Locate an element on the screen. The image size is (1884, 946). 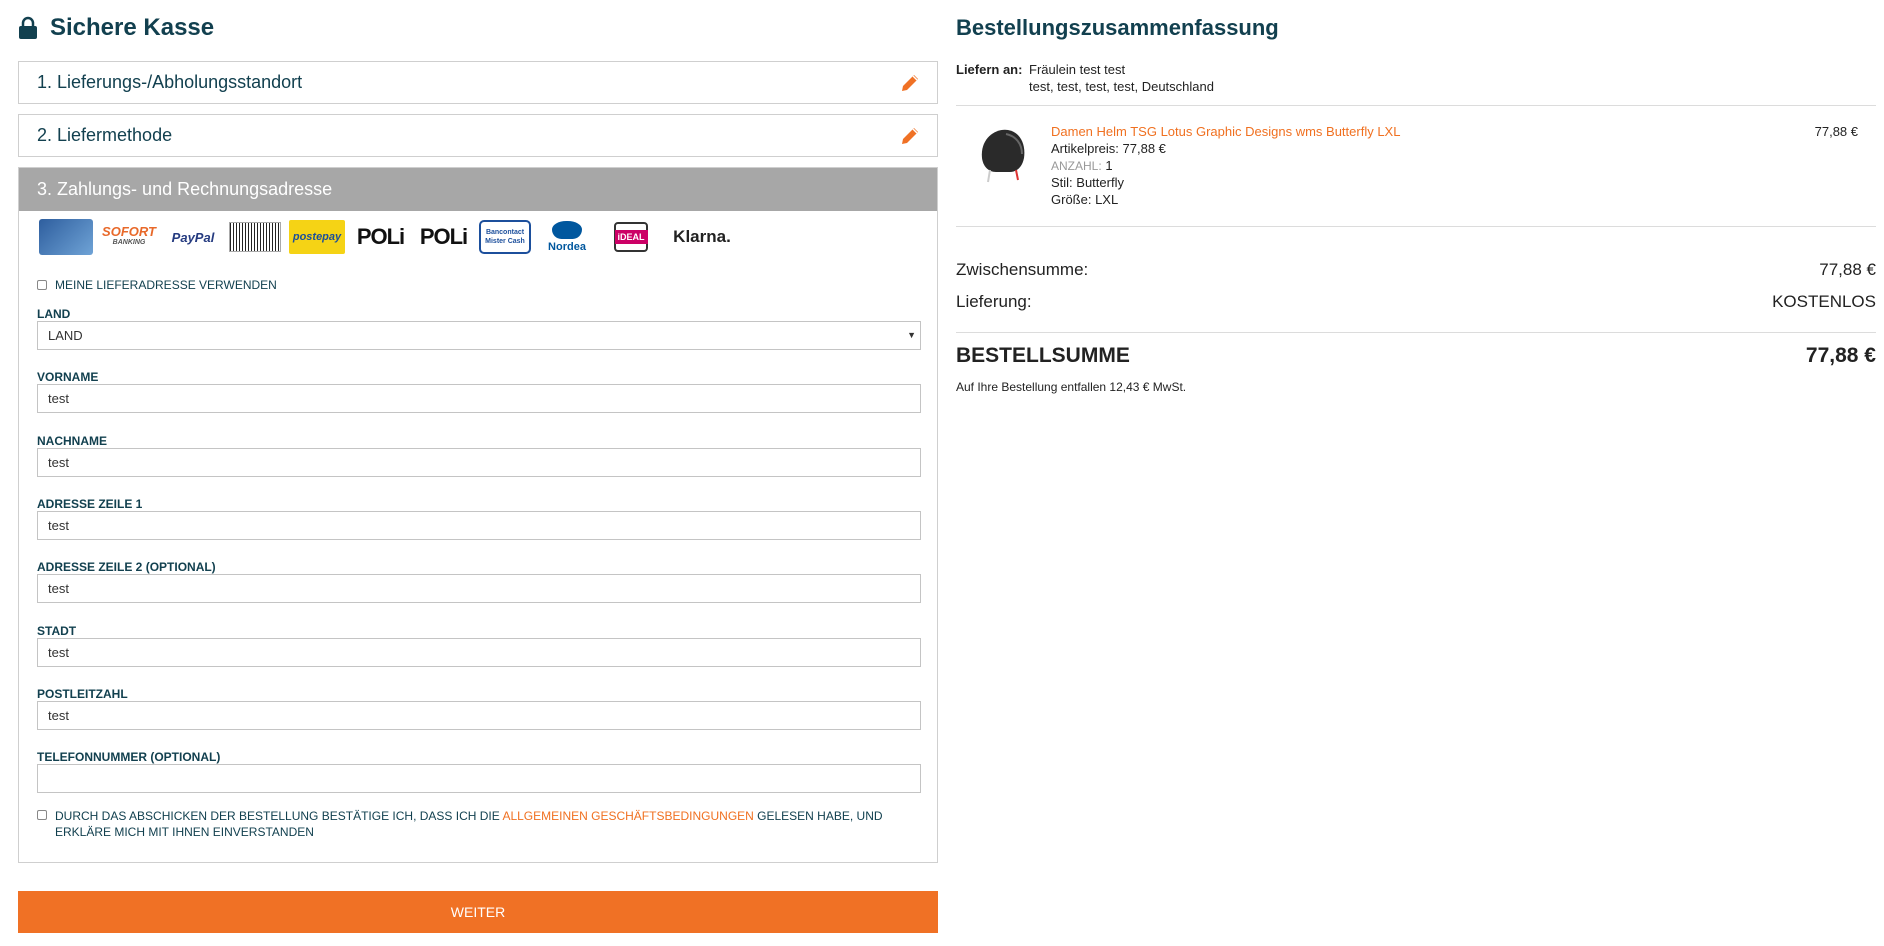
subtotal-label: Zwischensumme: is located at coordinates (1022, 269).